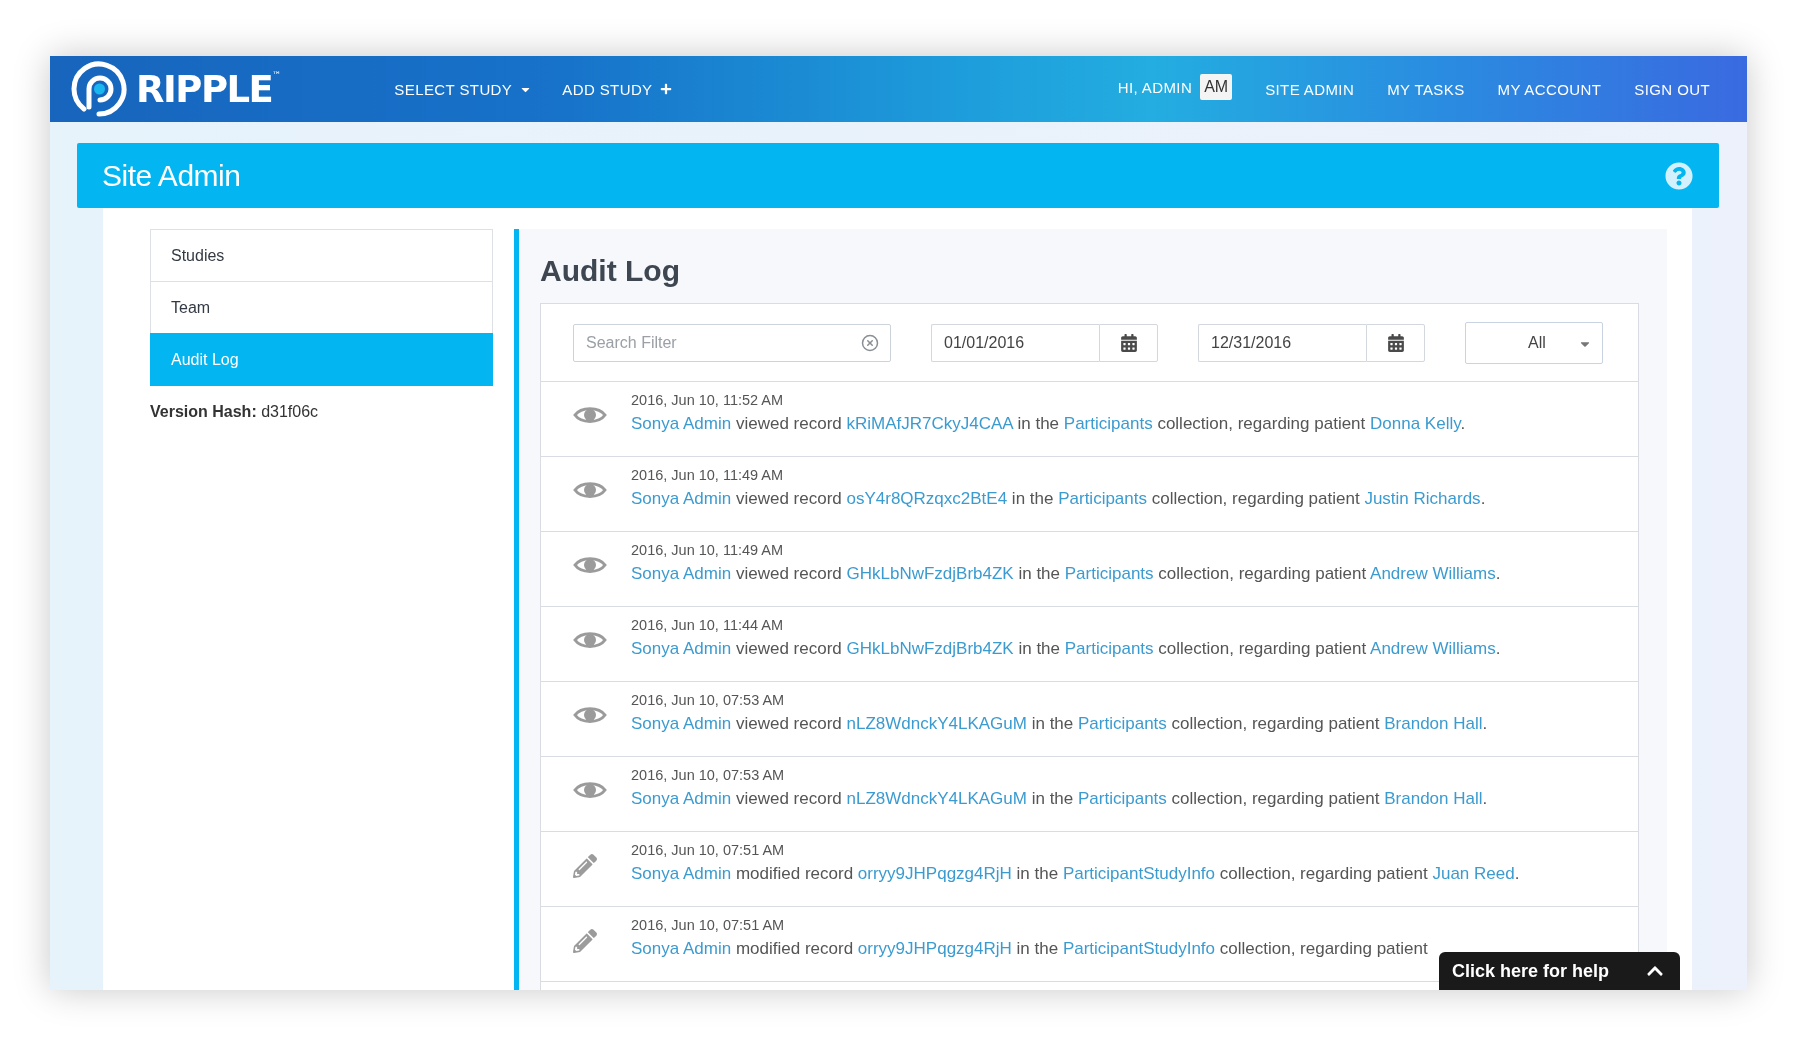 This screenshot has height=1060, width=1820. What do you see at coordinates (1534, 342) in the screenshot?
I see `type-select: All` at bounding box center [1534, 342].